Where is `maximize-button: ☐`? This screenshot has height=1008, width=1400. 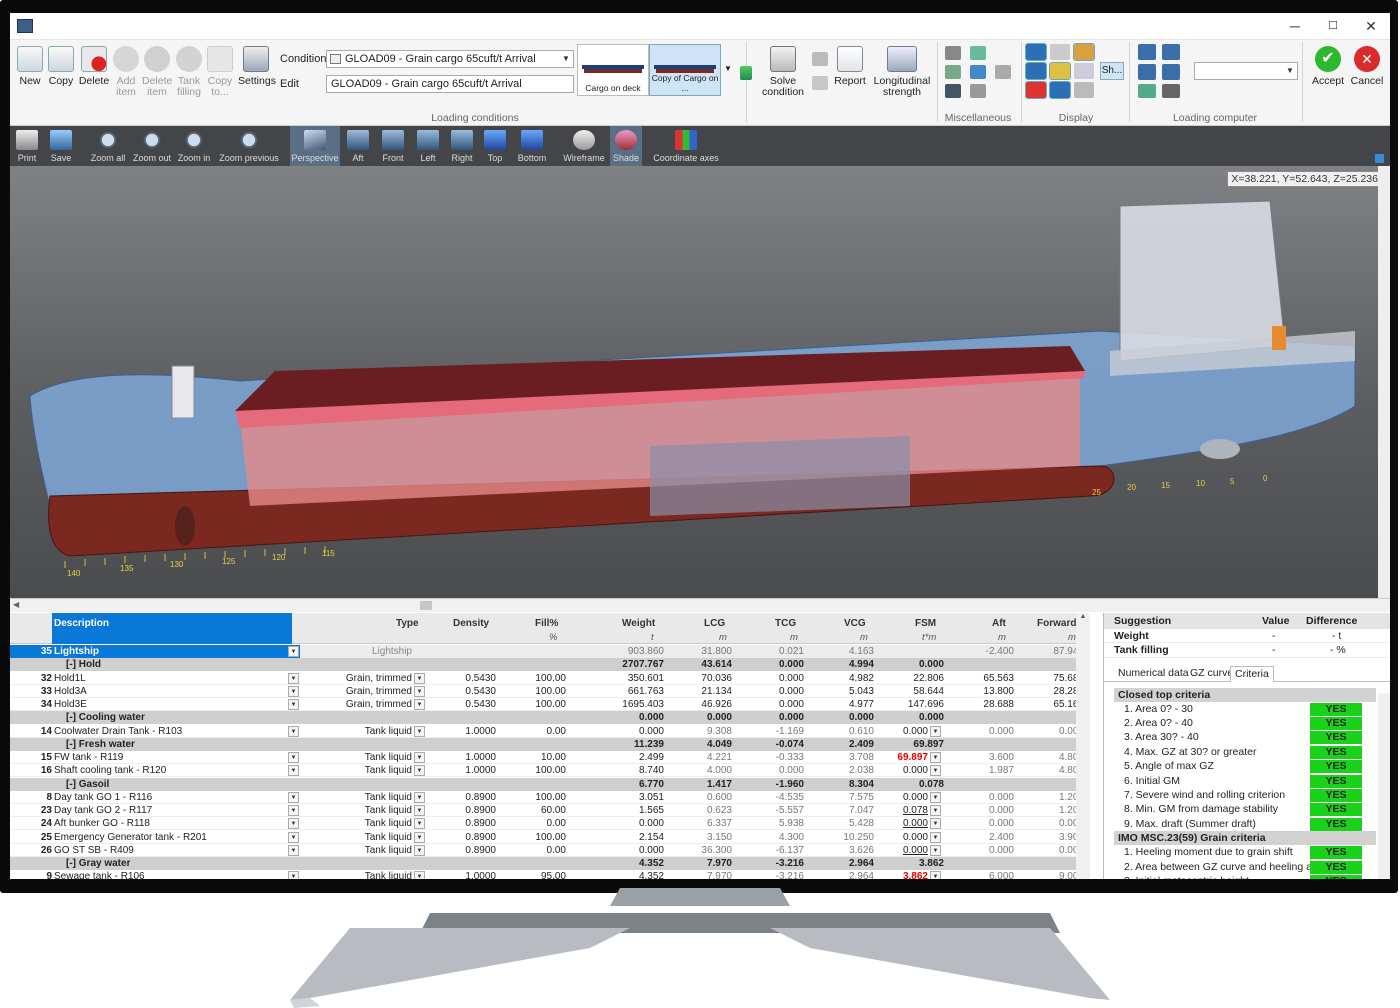 maximize-button: ☐ is located at coordinates (1333, 26).